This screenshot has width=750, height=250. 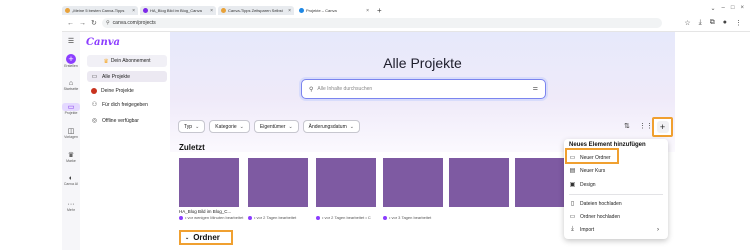 What do you see at coordinates (535, 88) in the screenshot?
I see `filter-sliders-icon: ⚌` at bounding box center [535, 88].